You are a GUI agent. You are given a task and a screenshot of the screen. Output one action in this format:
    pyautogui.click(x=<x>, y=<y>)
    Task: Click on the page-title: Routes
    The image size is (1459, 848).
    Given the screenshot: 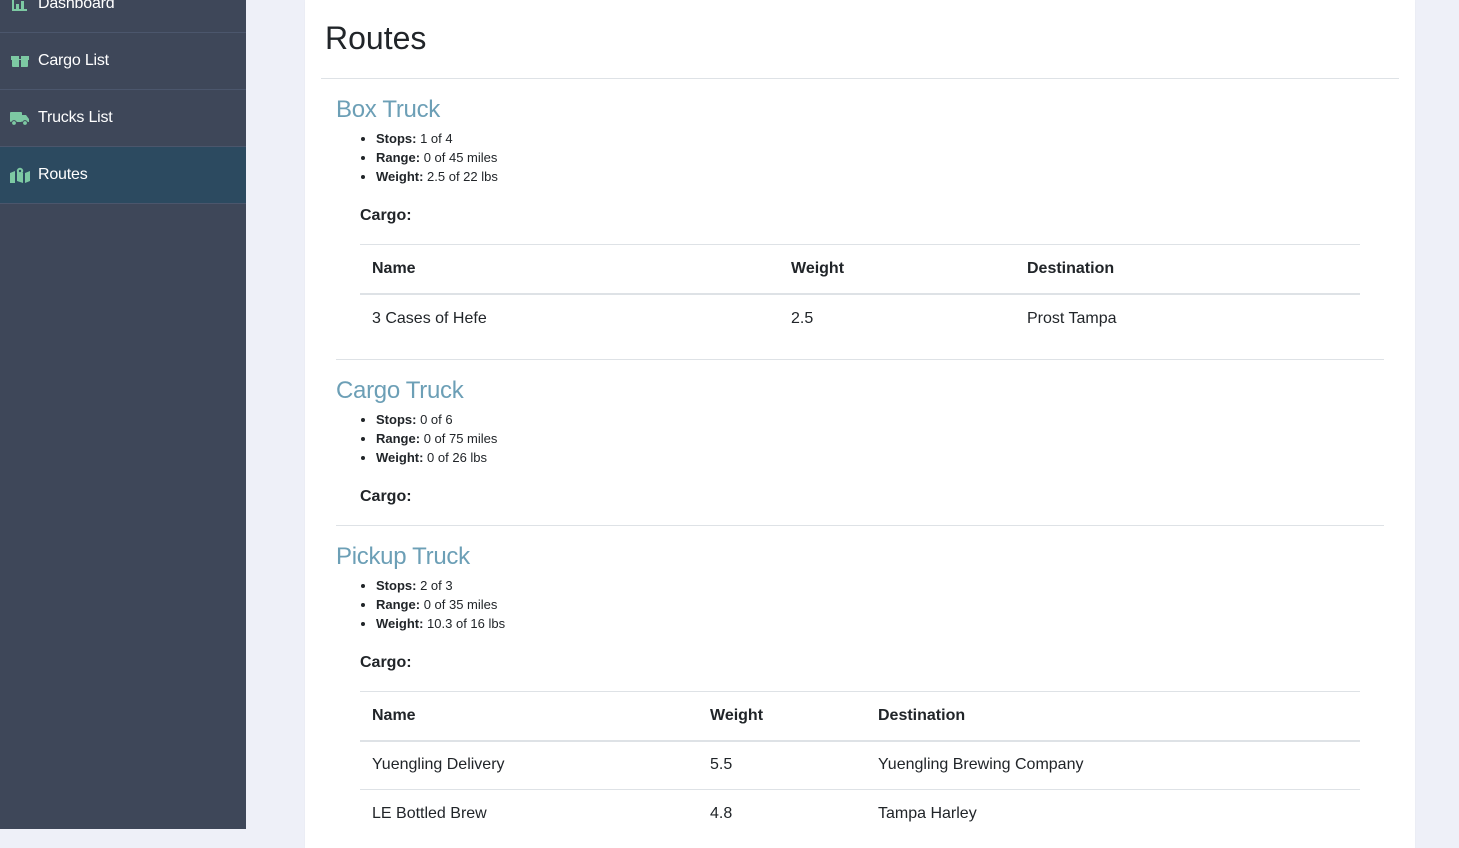 What is the action you would take?
    pyautogui.click(x=376, y=38)
    